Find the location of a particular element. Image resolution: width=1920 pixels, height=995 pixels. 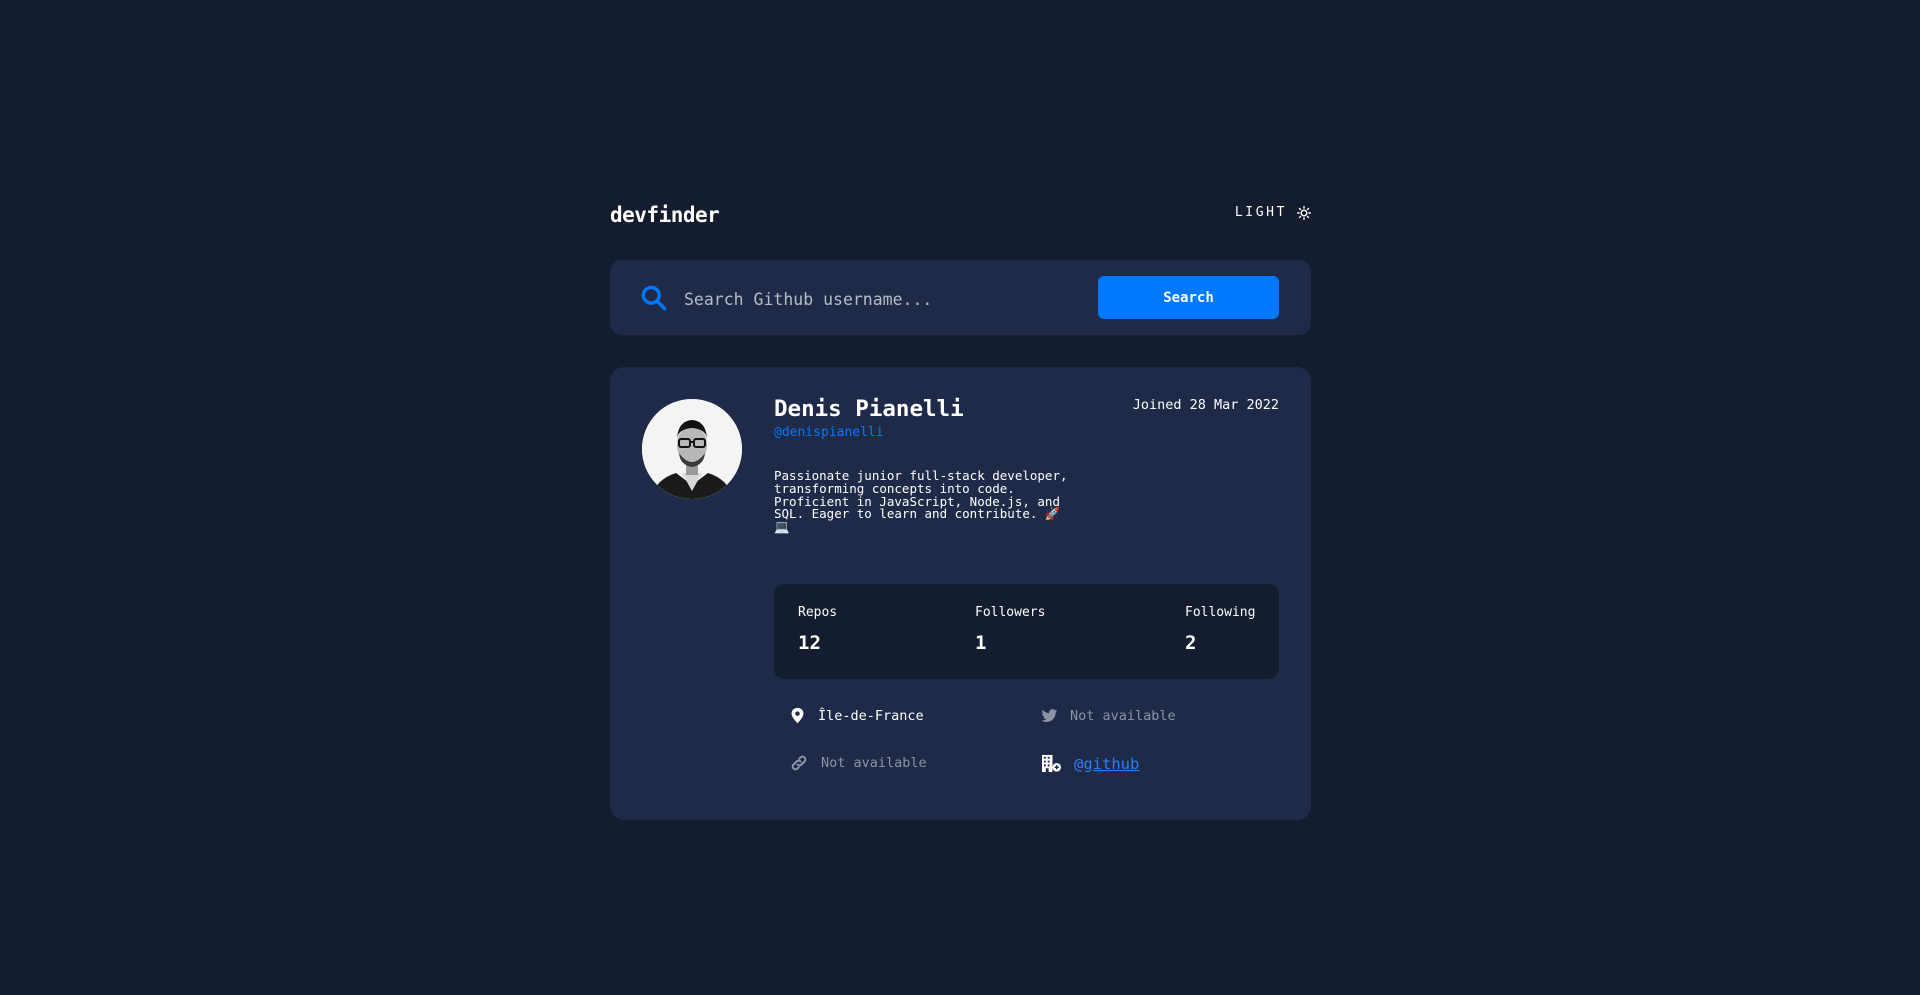

sun-icon is located at coordinates (1304, 212).